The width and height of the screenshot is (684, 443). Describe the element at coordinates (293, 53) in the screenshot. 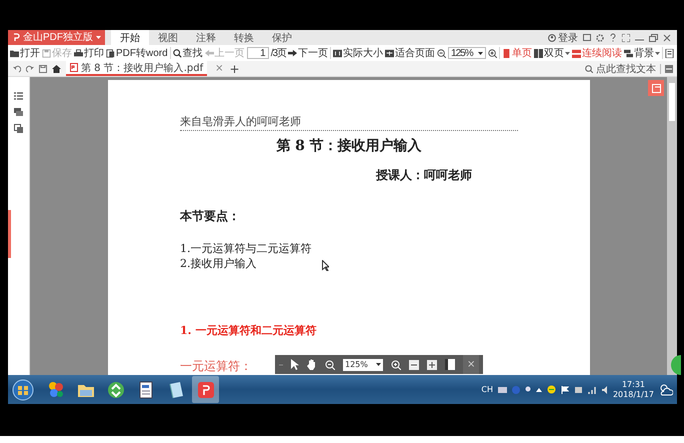

I see `right-arrow-icon` at that location.